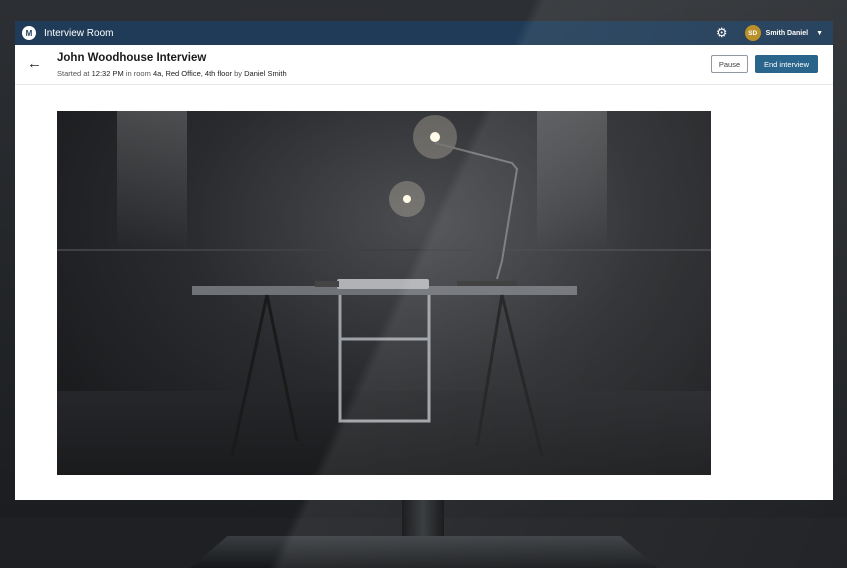 This screenshot has height=568, width=847. I want to click on user-name: Smith Daniel, so click(787, 33).